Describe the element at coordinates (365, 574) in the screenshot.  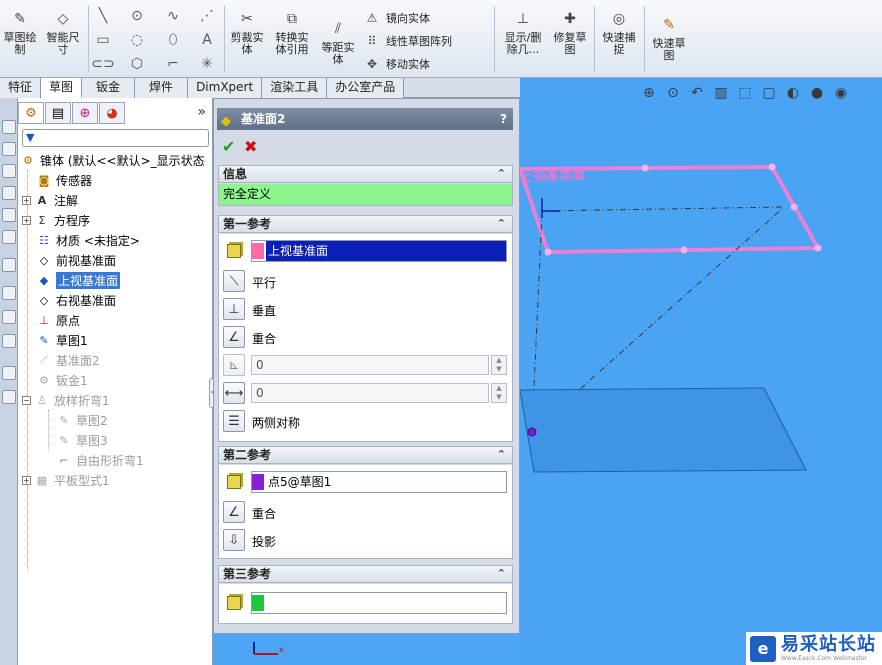
I see `third-reference-header: 第三参考 ⌃` at that location.